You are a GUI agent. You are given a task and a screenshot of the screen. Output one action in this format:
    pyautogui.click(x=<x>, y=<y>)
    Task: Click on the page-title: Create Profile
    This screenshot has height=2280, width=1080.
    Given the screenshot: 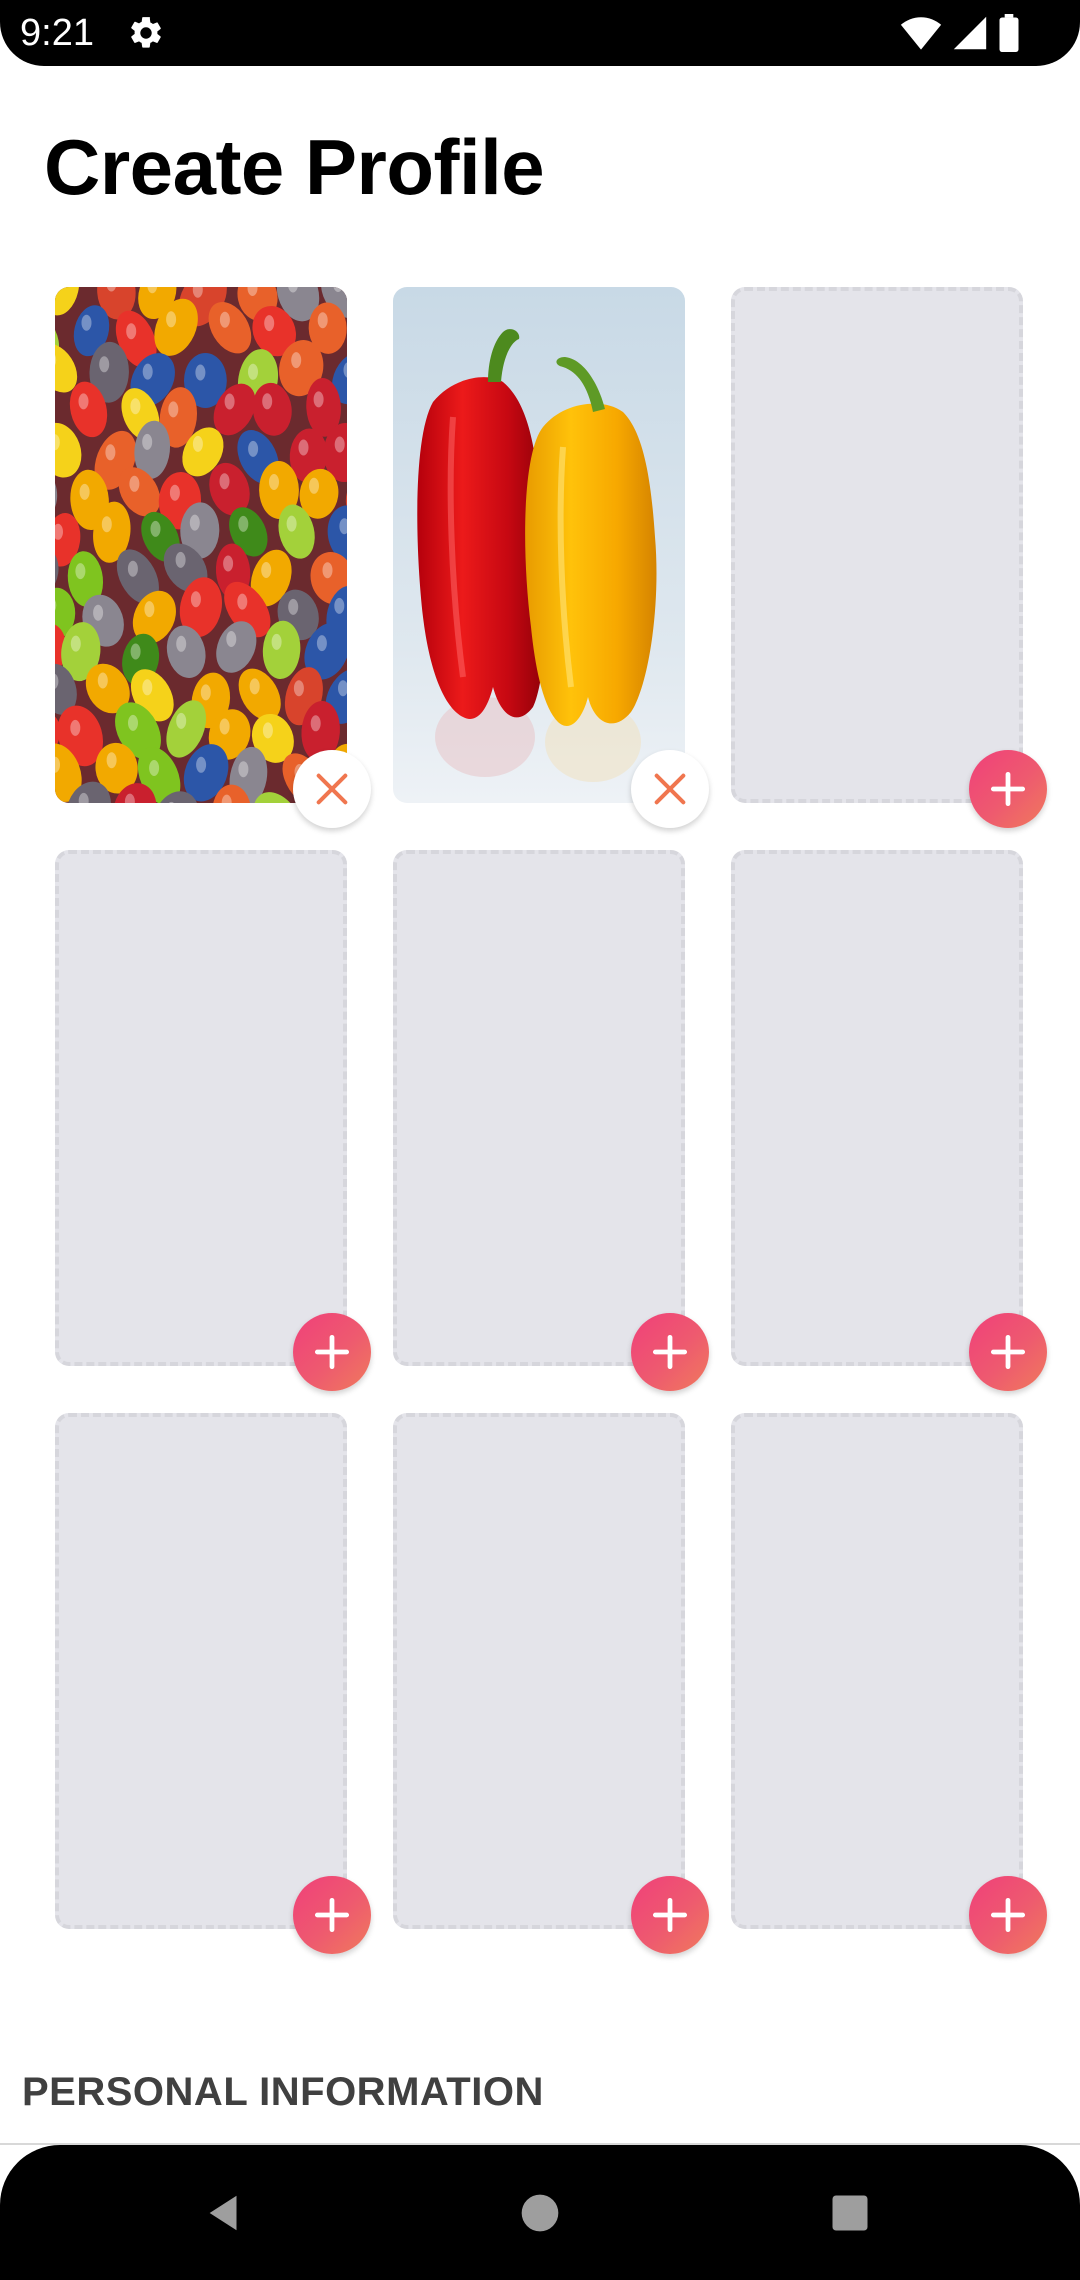 What is the action you would take?
    pyautogui.click(x=294, y=167)
    